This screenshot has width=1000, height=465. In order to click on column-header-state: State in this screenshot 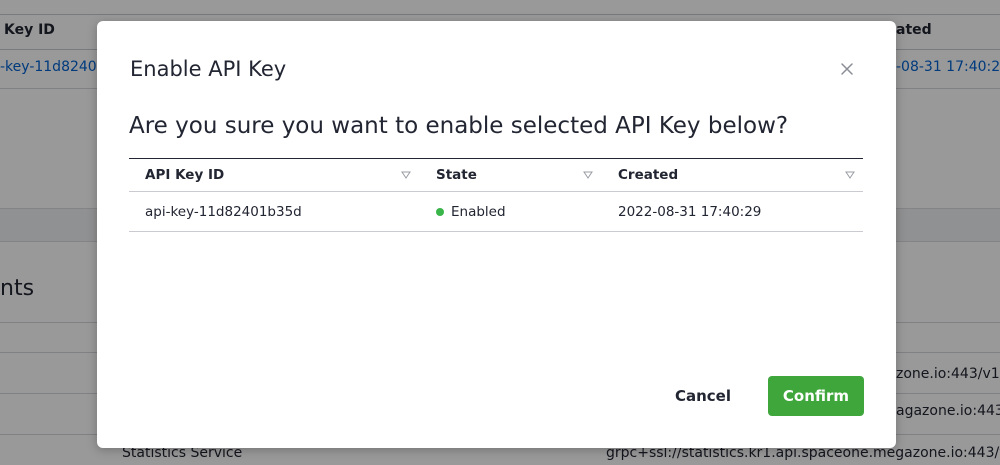, I will do `click(456, 175)`.